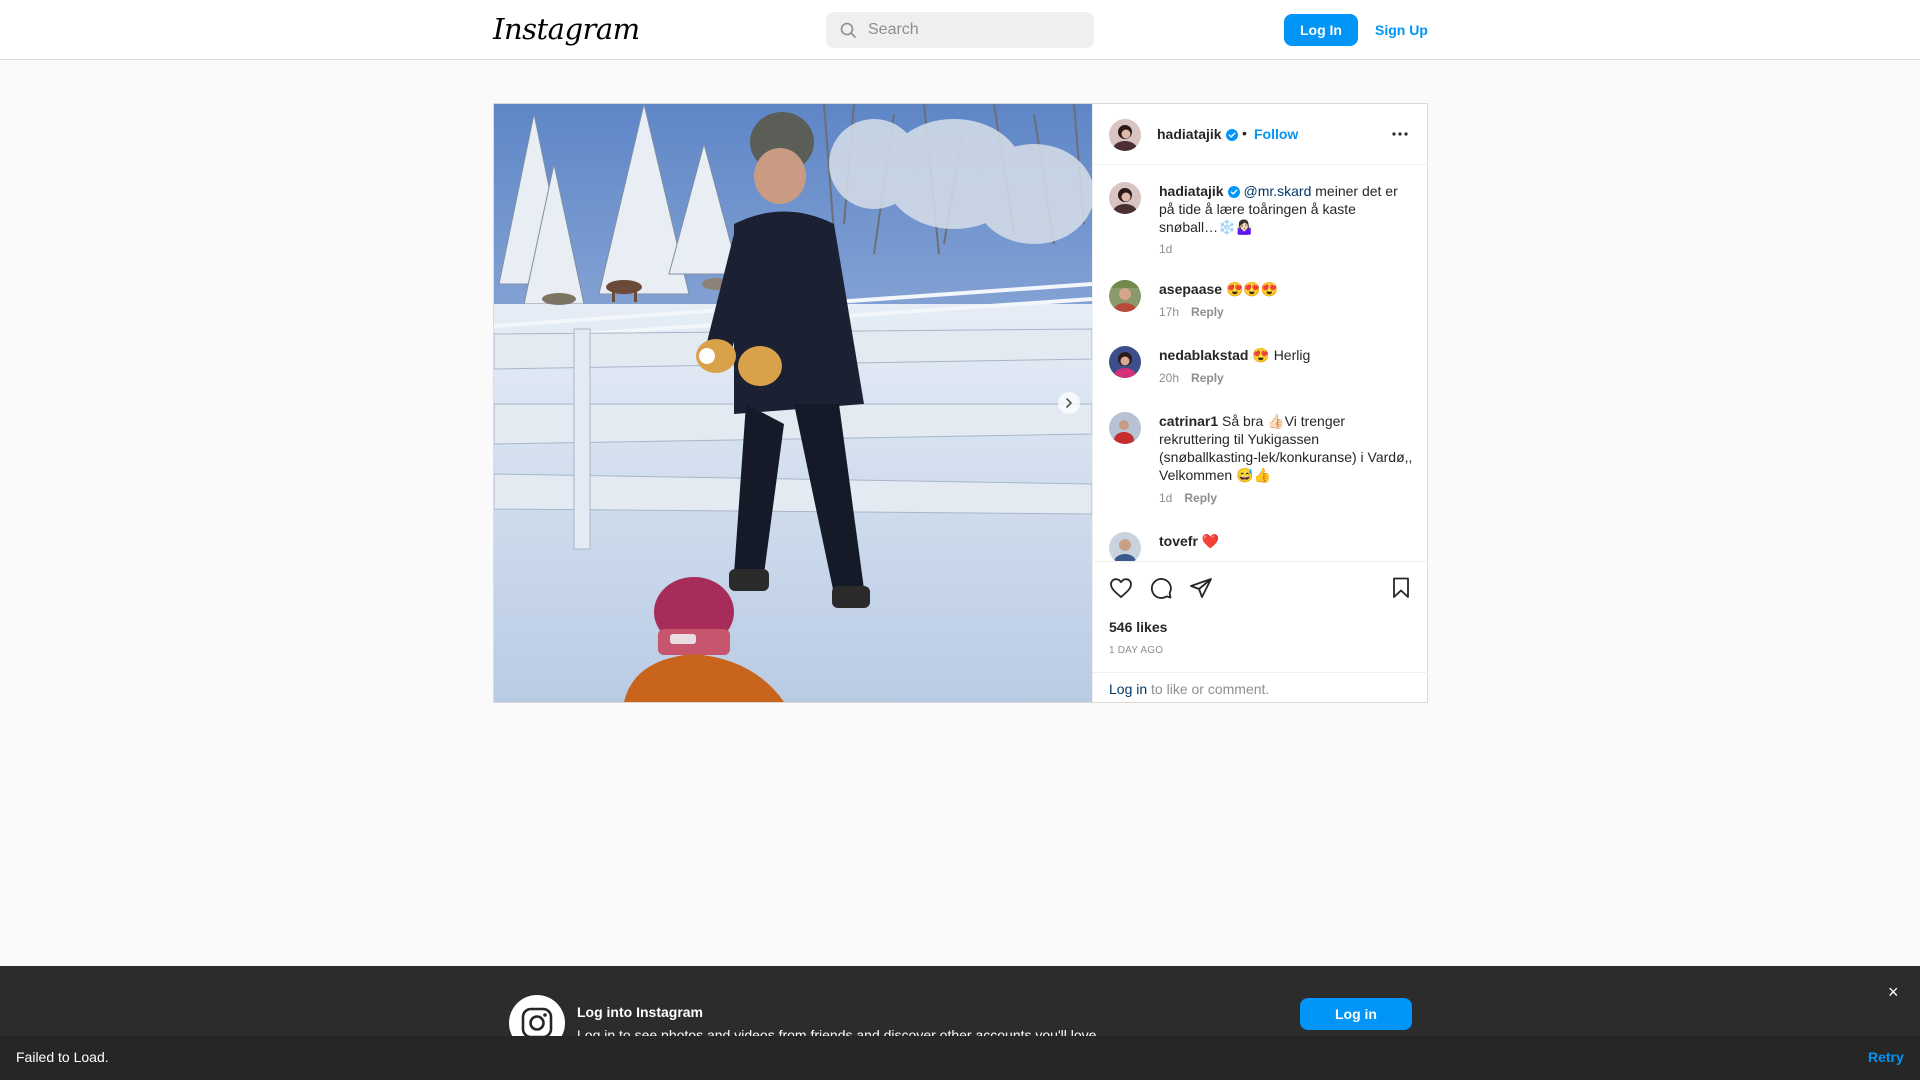 Image resolution: width=1920 pixels, height=1080 pixels. What do you see at coordinates (1161, 590) in the screenshot?
I see `comment-bubble-icon` at bounding box center [1161, 590].